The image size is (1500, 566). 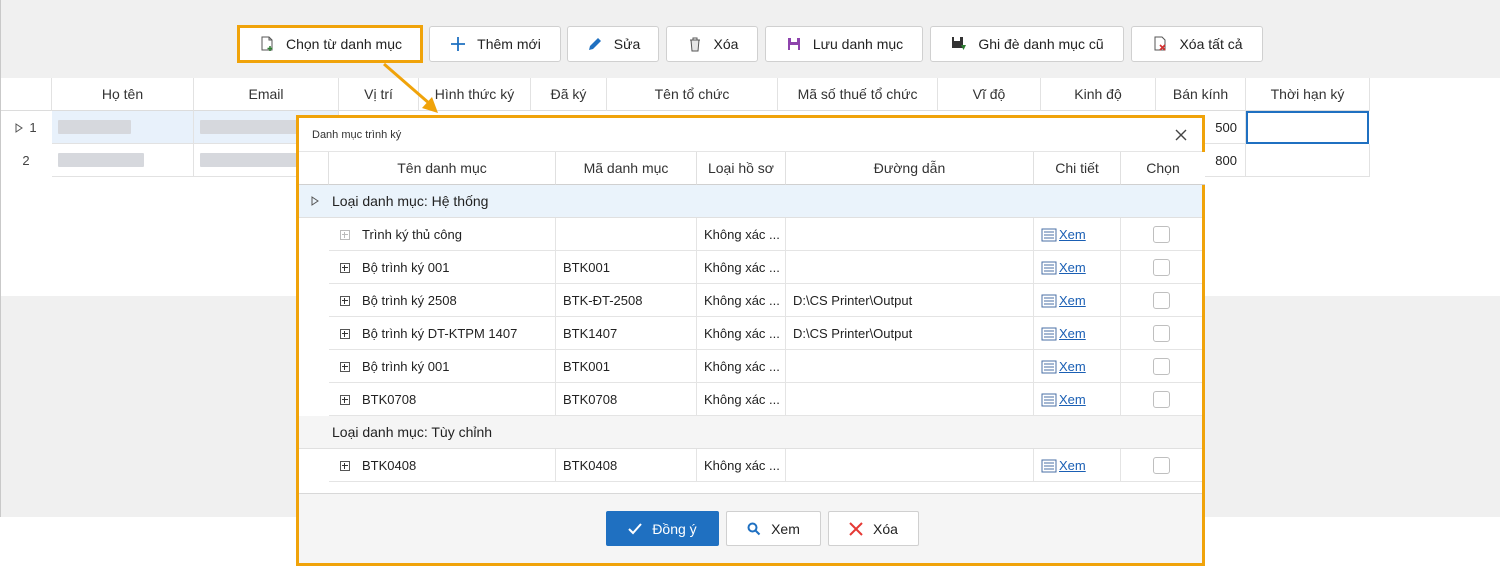 I want to click on catalog-code-cell: BTK0708, so click(x=626, y=399).